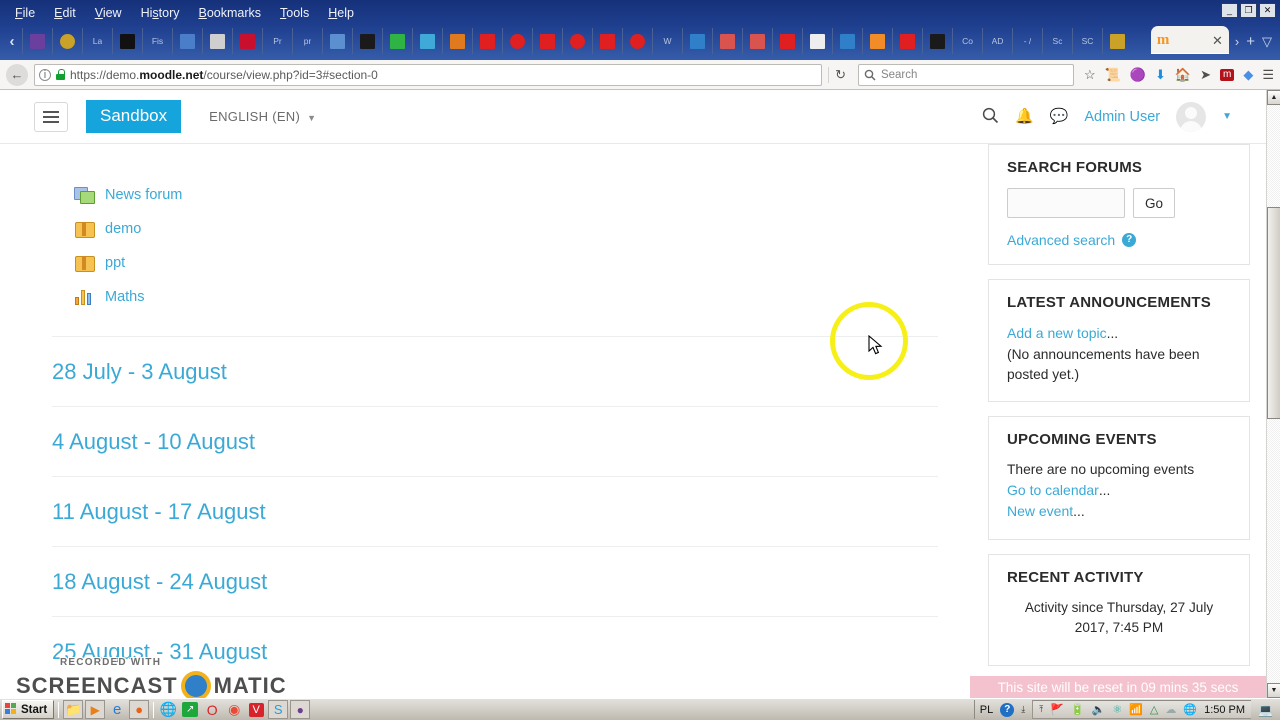 Image resolution: width=1280 pixels, height=720 pixels. What do you see at coordinates (1057, 333) in the screenshot?
I see `add-new-topic-link: Add a new topic` at bounding box center [1057, 333].